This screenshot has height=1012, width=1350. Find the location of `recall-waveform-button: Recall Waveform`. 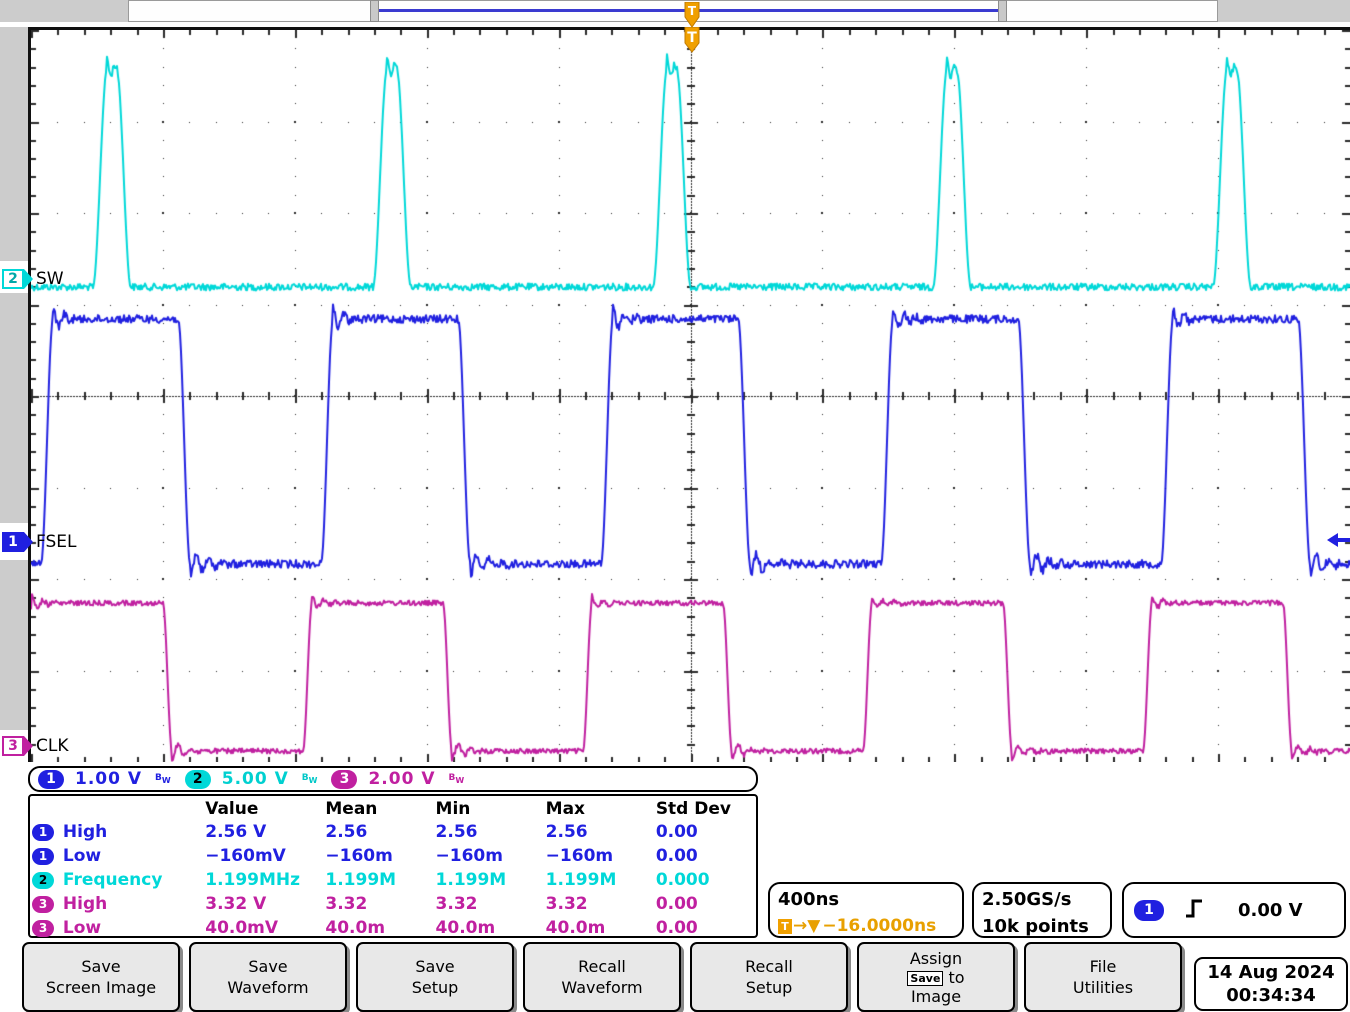

recall-waveform-button: Recall Waveform is located at coordinates (602, 977).